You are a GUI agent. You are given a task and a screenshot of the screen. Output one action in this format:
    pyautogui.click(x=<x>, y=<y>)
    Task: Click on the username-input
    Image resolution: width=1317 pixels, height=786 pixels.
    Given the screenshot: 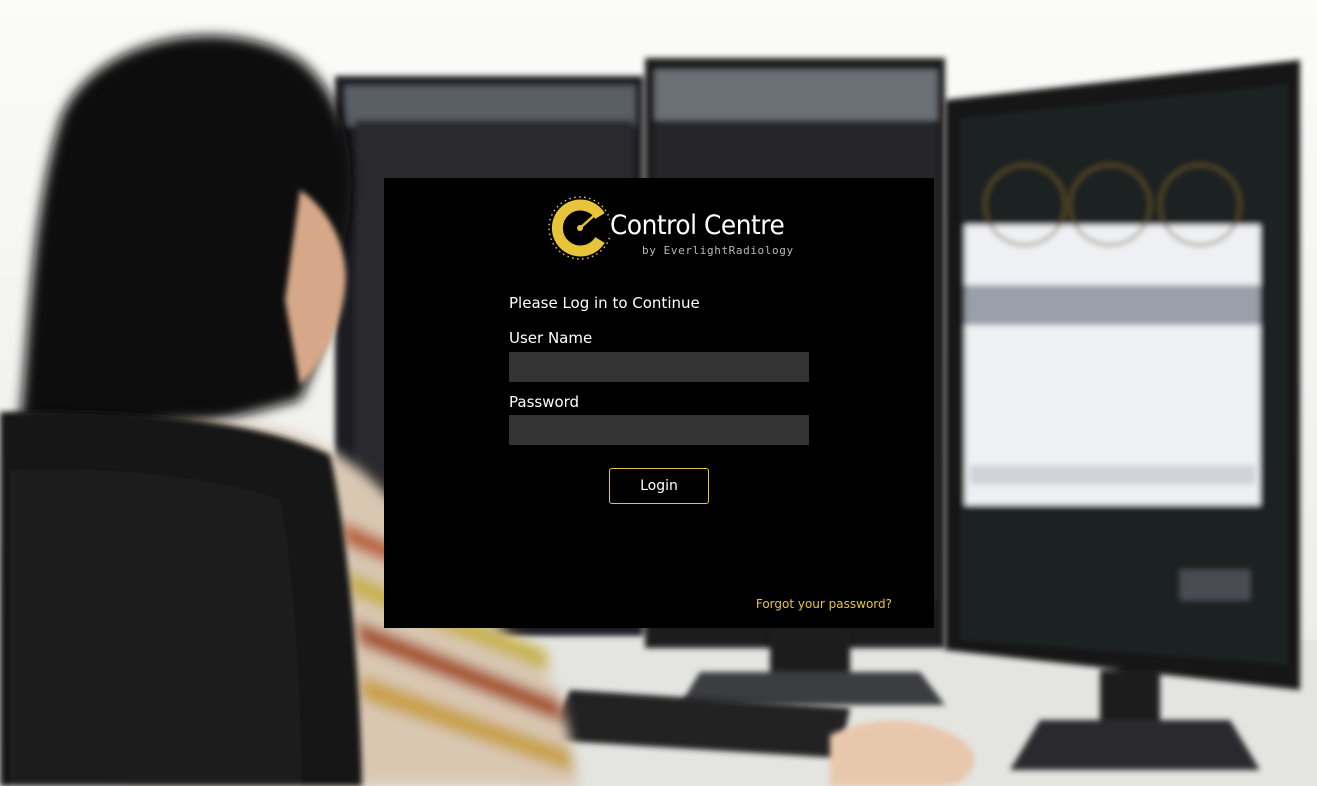 What is the action you would take?
    pyautogui.click(x=659, y=367)
    